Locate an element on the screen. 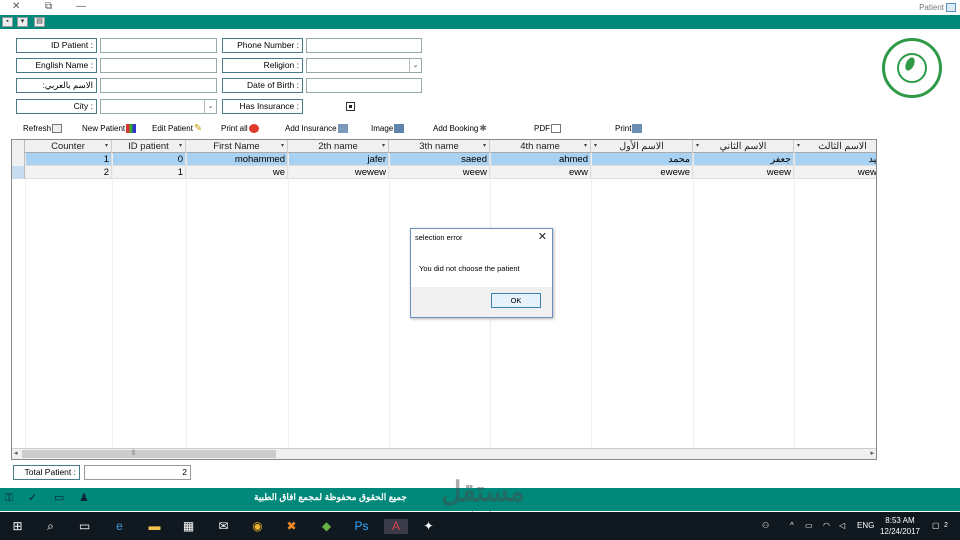 The width and height of the screenshot is (960, 540). sort-icon: ▾ is located at coordinates (180, 146).